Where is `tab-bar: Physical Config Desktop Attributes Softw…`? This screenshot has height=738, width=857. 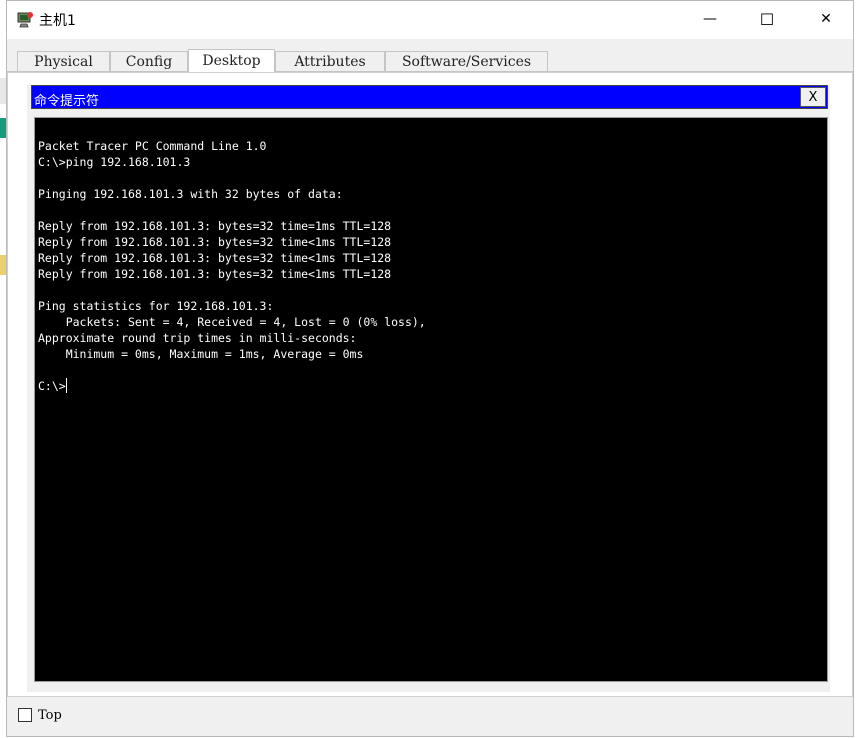 tab-bar: Physical Config Desktop Attributes Softw… is located at coordinates (430, 56).